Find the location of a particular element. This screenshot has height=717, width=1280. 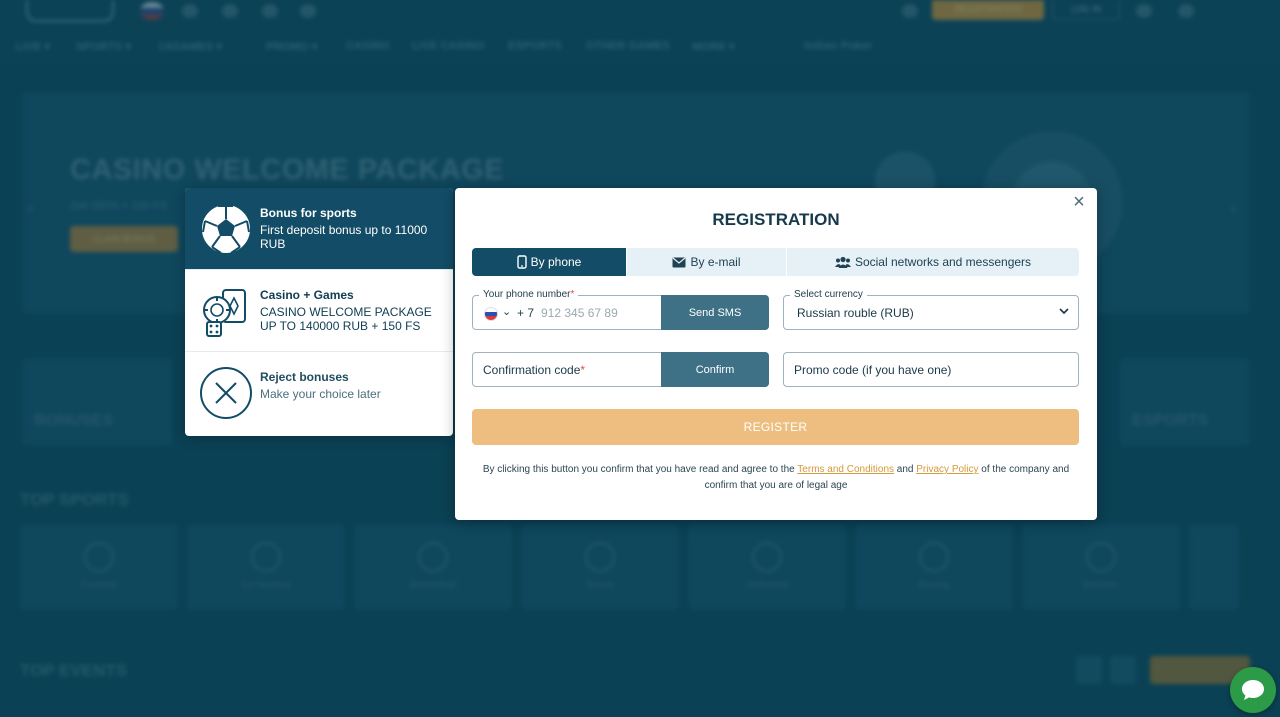

phone-input is located at coordinates (596, 313).